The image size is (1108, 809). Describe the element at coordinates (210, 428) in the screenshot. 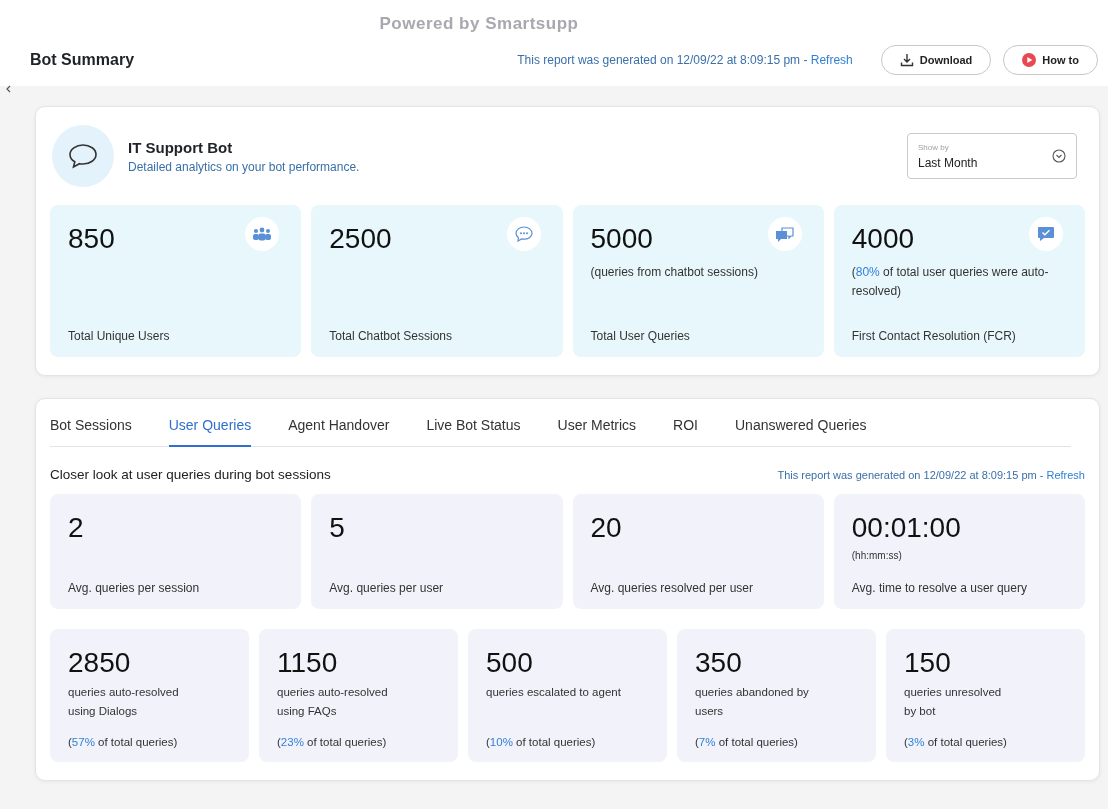

I see `tab: User Queries` at that location.